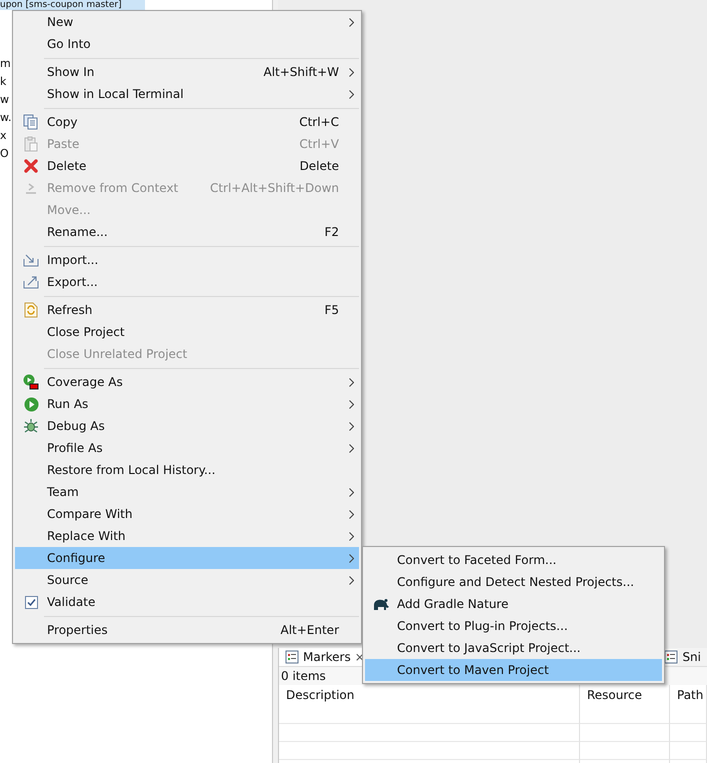  What do you see at coordinates (187, 404) in the screenshot?
I see `menu-item: Run As` at bounding box center [187, 404].